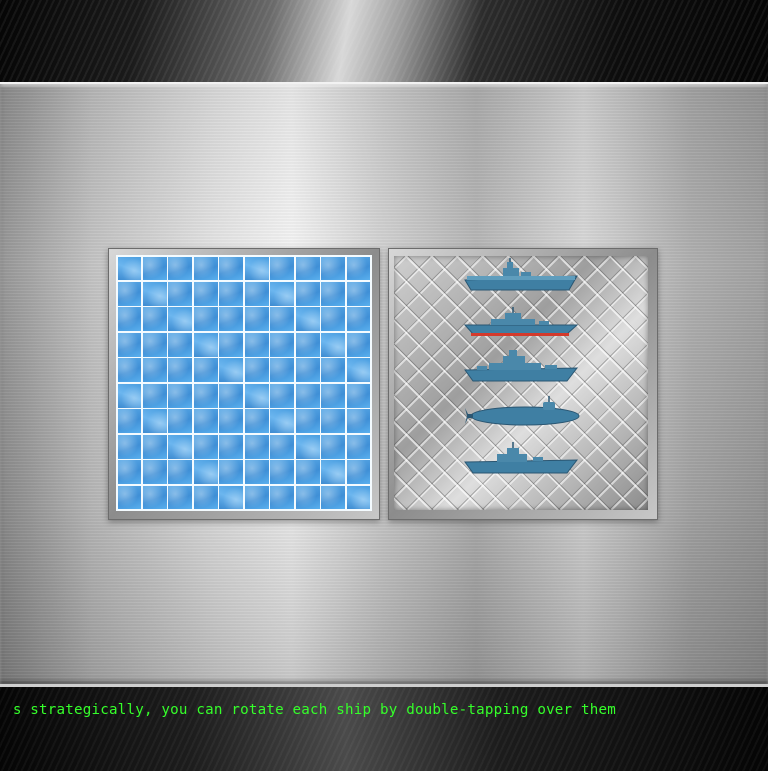  Describe the element at coordinates (521, 366) in the screenshot. I see `cruiser-icon` at that location.